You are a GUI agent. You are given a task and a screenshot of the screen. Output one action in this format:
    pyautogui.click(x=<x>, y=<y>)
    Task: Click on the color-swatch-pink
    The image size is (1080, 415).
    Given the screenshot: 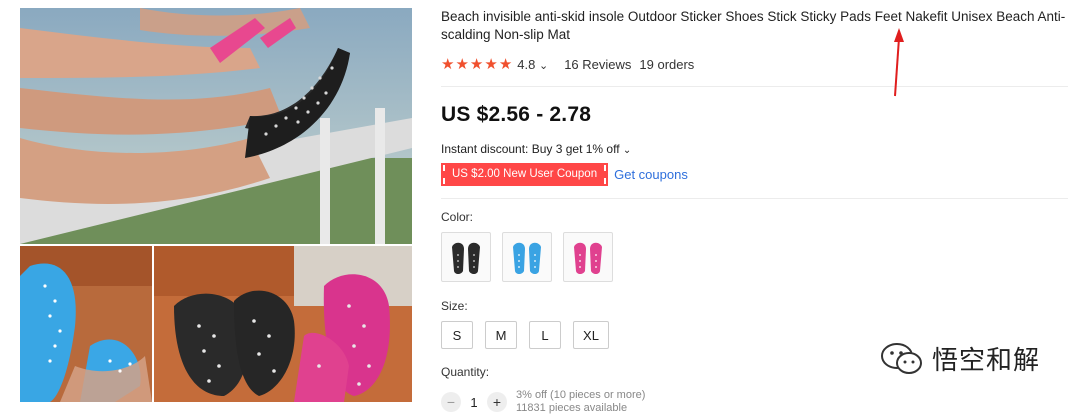 What is the action you would take?
    pyautogui.click(x=588, y=257)
    